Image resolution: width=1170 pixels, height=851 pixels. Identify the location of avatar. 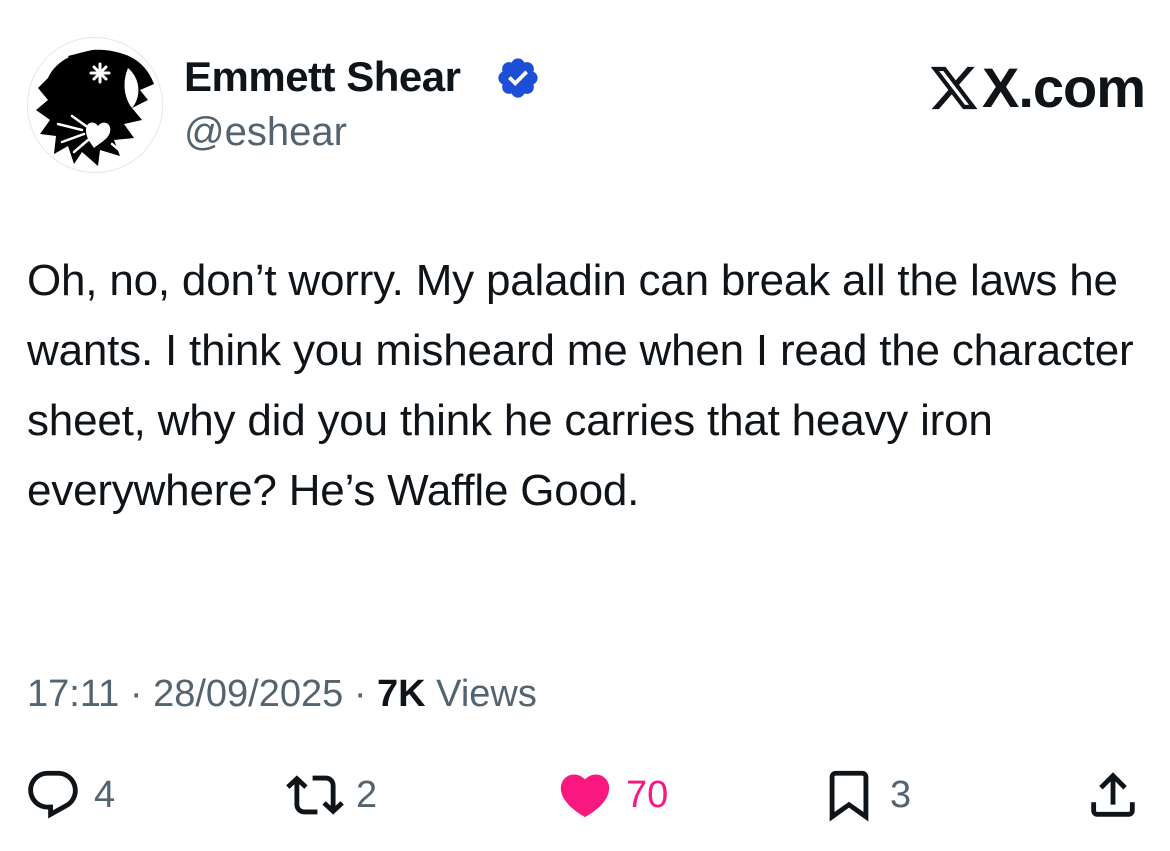
(95, 105).